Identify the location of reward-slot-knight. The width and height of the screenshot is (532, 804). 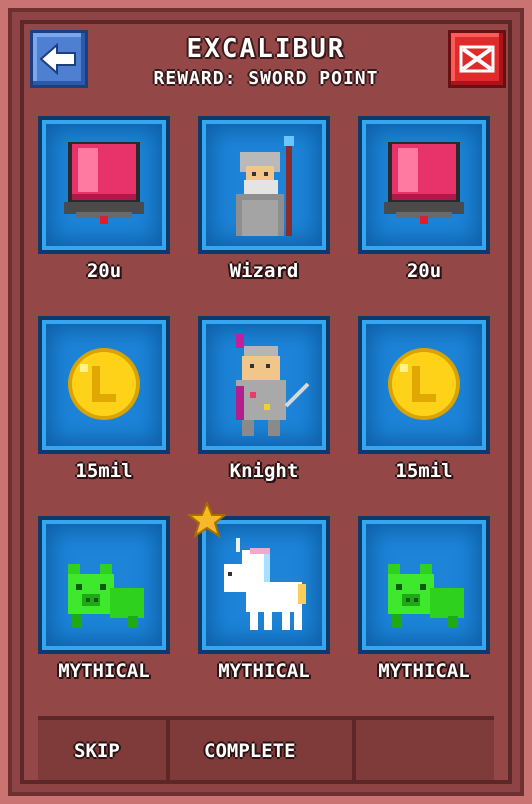
(264, 385).